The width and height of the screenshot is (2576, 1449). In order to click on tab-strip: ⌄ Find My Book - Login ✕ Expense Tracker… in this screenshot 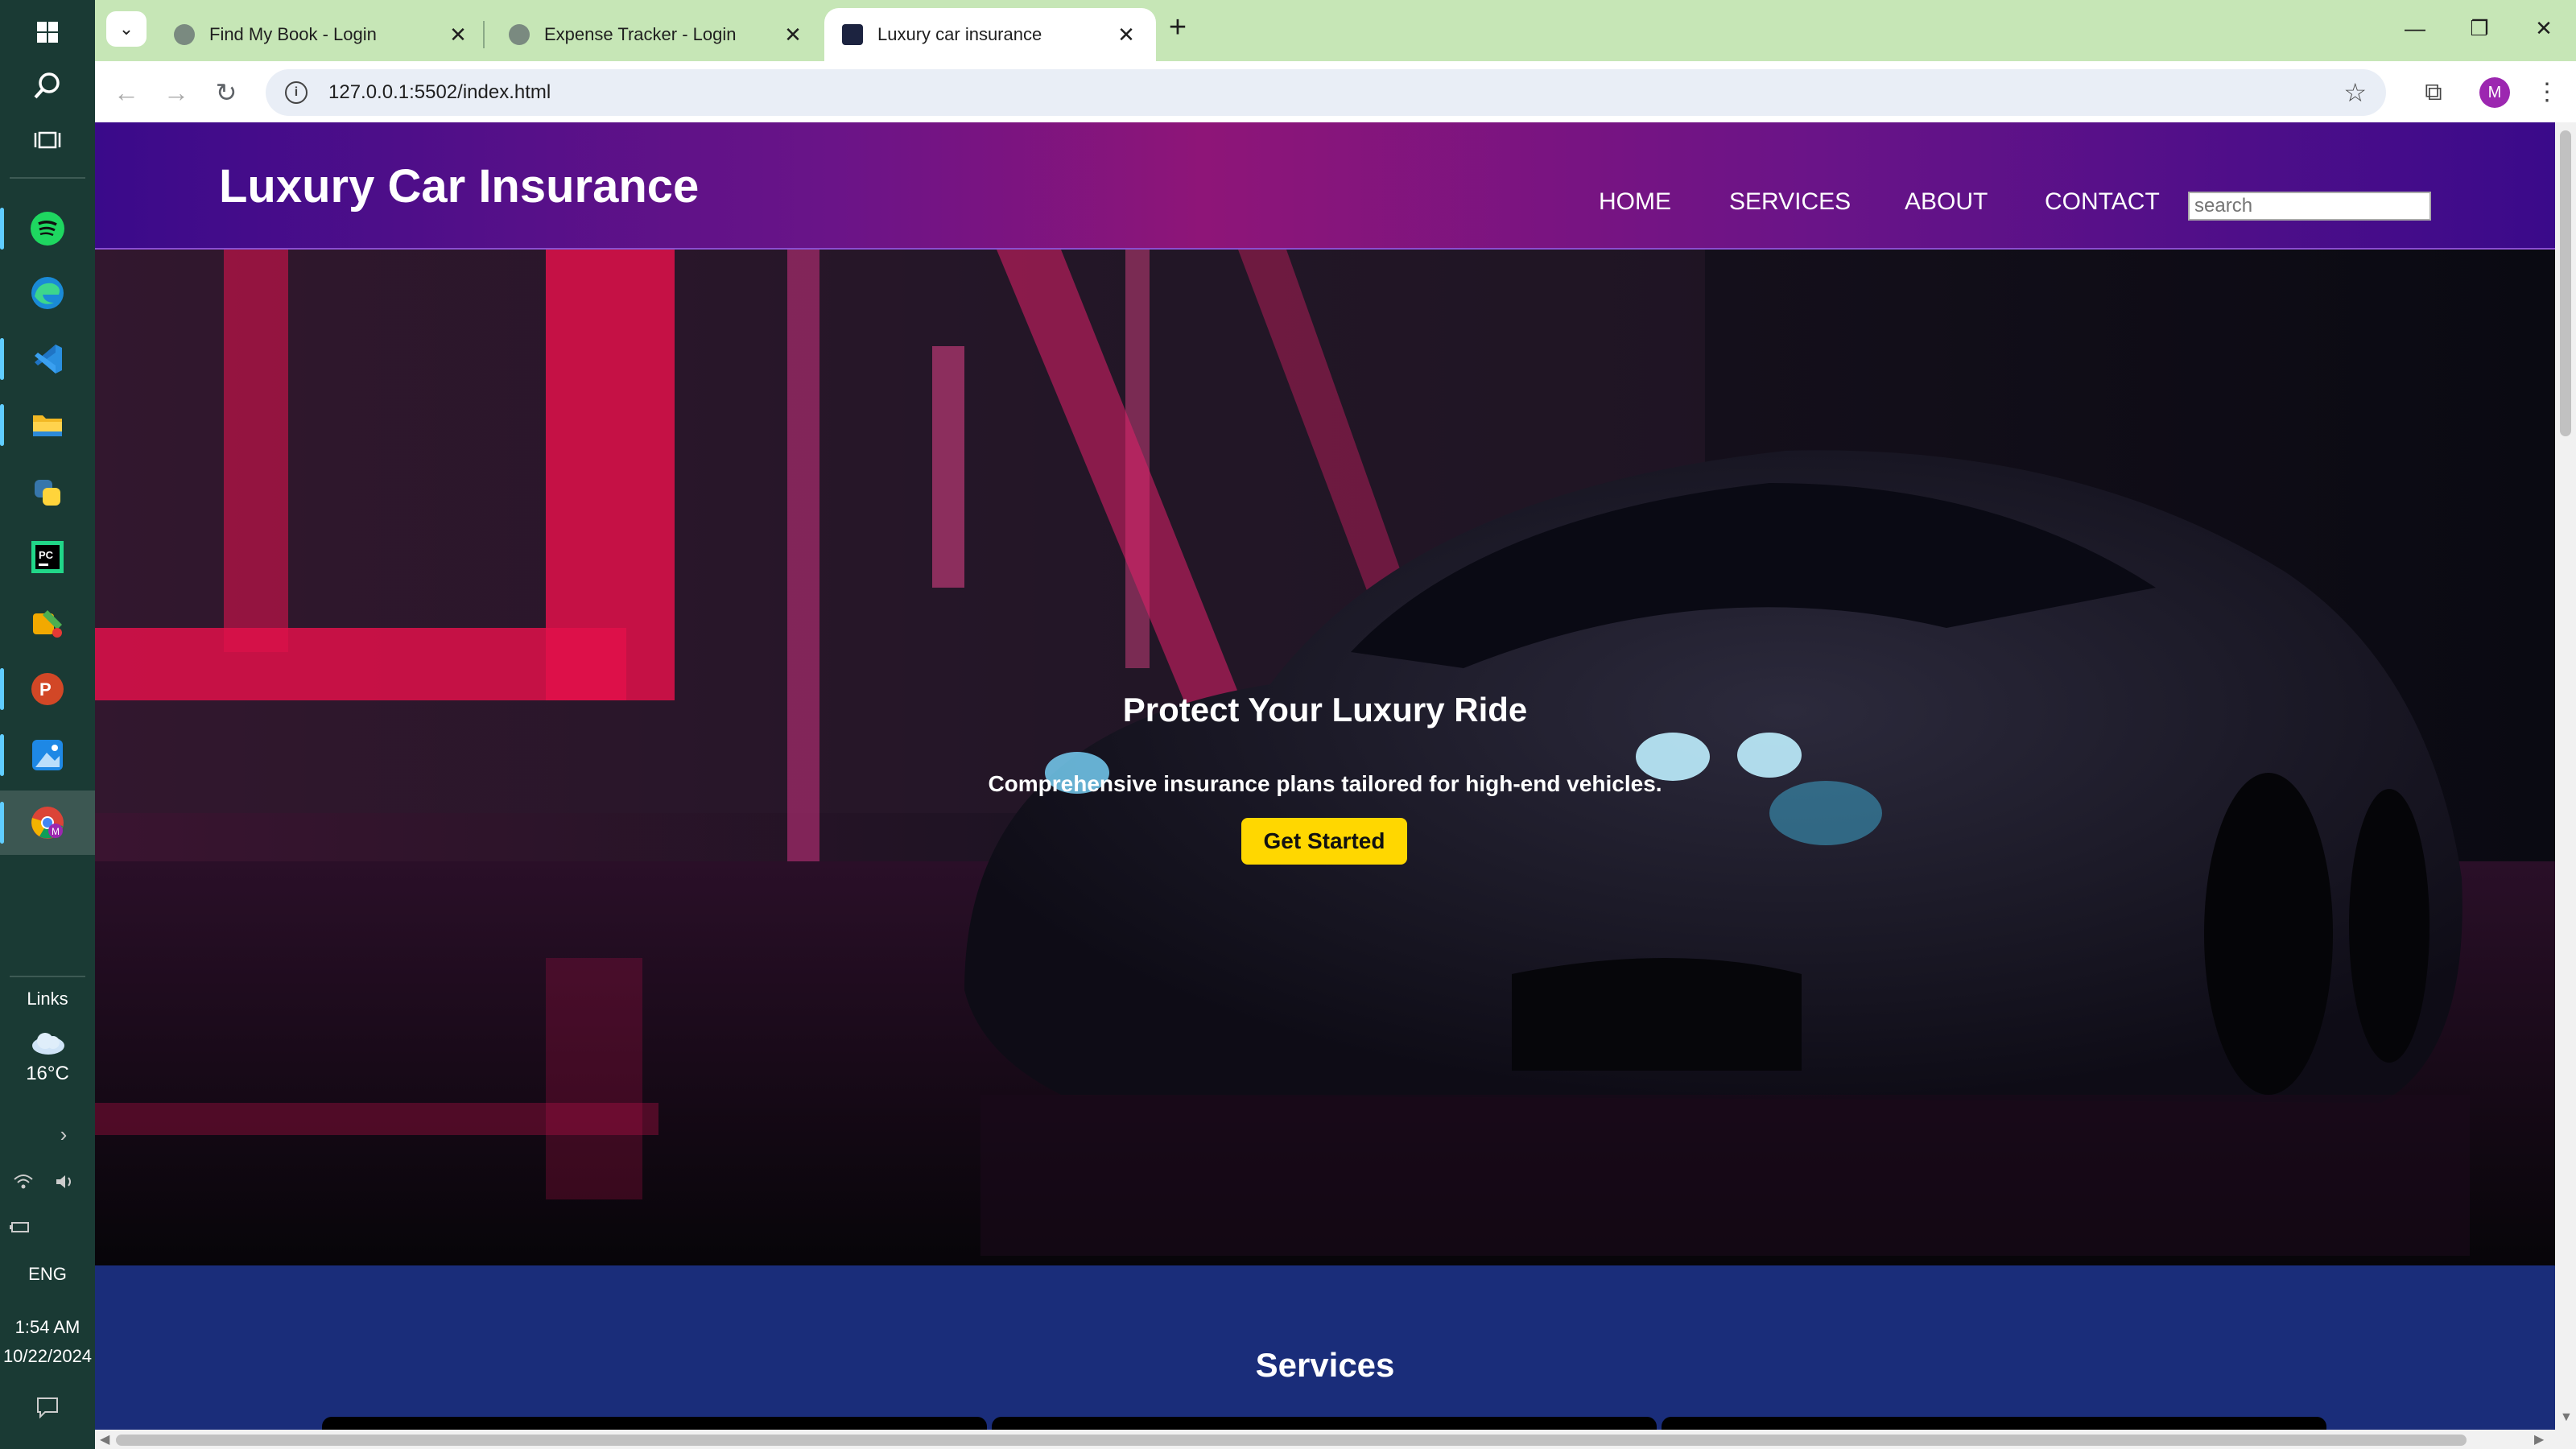, I will do `click(1335, 30)`.